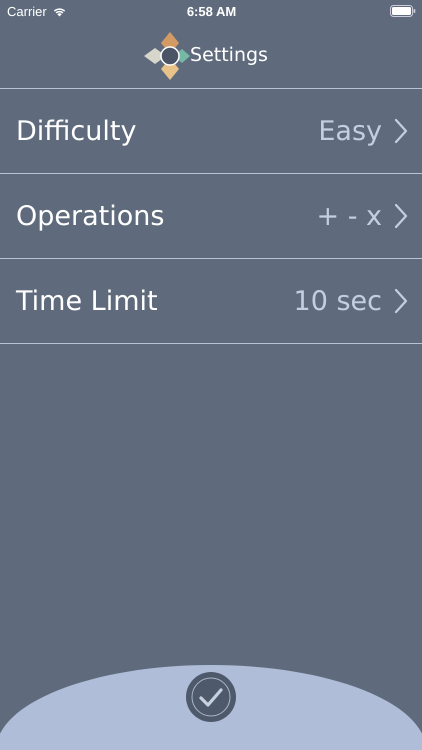 Image resolution: width=422 pixels, height=750 pixels. What do you see at coordinates (87, 301) in the screenshot?
I see `setting-label: Time Limit` at bounding box center [87, 301].